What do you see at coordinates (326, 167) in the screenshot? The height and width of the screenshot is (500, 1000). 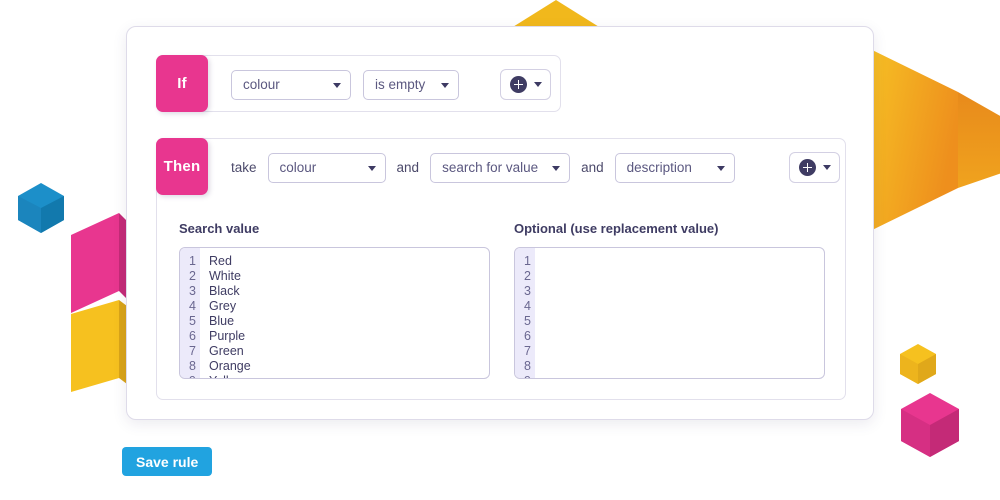 I see `then-source-select: colour` at bounding box center [326, 167].